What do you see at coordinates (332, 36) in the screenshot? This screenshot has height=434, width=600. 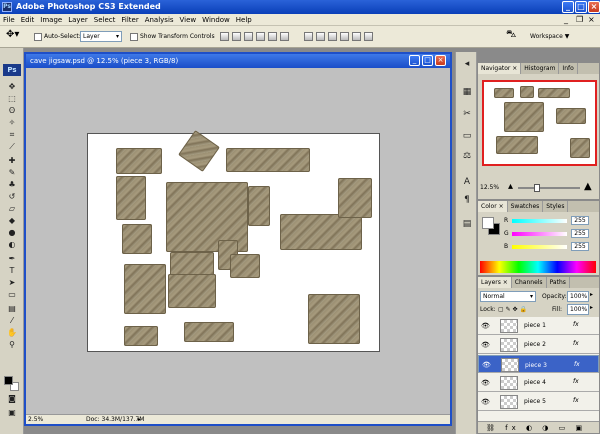 I see `distribute-bottom-icon` at bounding box center [332, 36].